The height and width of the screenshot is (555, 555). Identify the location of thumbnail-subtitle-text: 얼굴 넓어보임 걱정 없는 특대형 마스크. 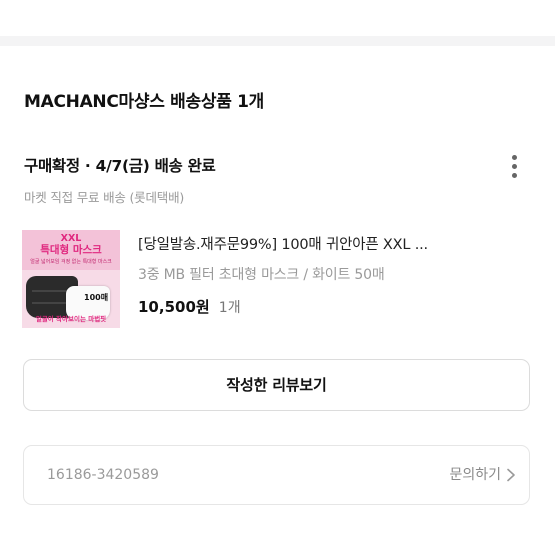
(71, 262).